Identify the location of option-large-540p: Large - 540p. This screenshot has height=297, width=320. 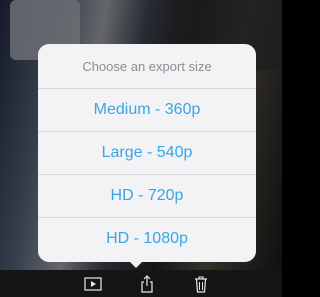
(147, 152).